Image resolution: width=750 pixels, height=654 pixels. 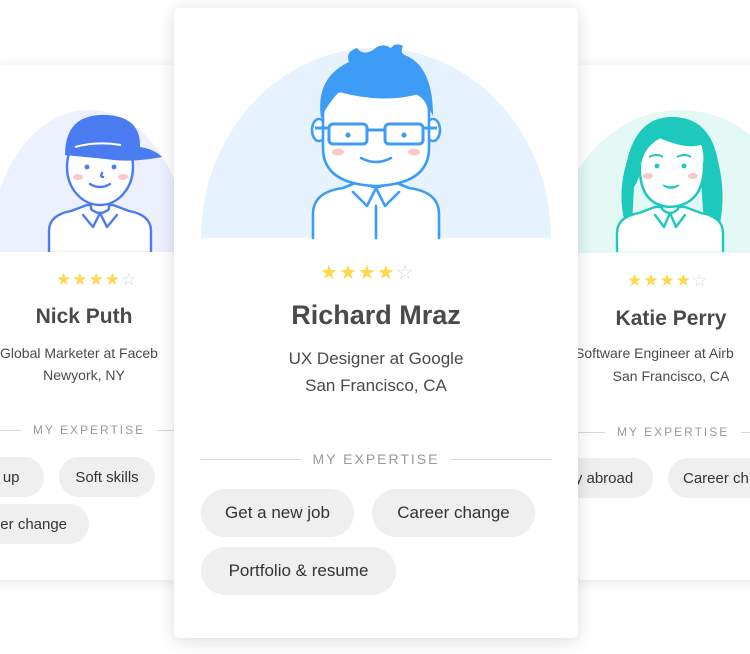 What do you see at coordinates (84, 375) in the screenshot?
I see `mentor-location: Newyork, NY` at bounding box center [84, 375].